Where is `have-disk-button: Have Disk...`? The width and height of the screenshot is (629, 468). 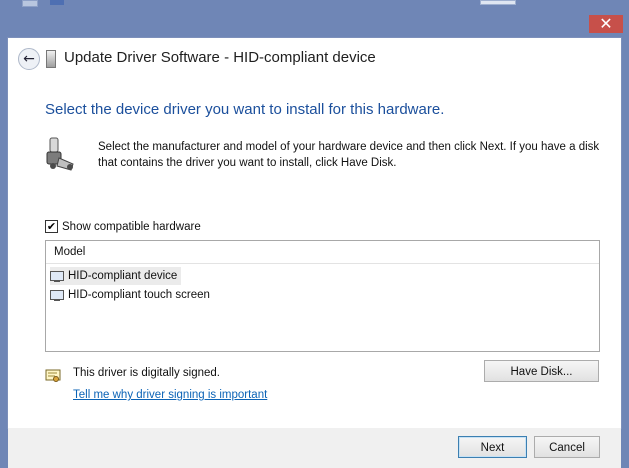
have-disk-button: Have Disk... is located at coordinates (541, 371).